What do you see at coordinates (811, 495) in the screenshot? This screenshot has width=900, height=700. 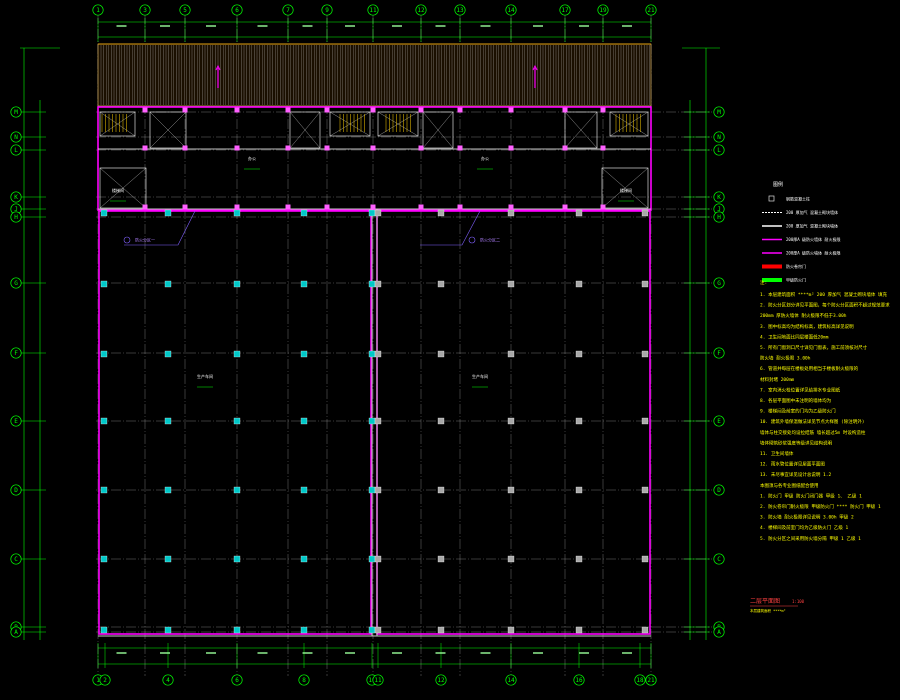 I see `note-line: 1. 防火门 甲级 防火门闭门器 甲级 1、 乙级 1` at bounding box center [811, 495].